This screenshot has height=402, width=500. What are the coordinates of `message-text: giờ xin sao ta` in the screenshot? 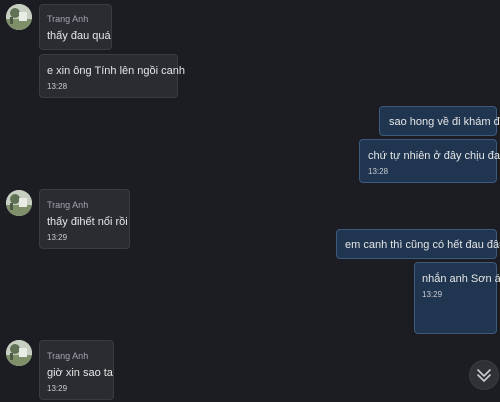 It's located at (80, 373).